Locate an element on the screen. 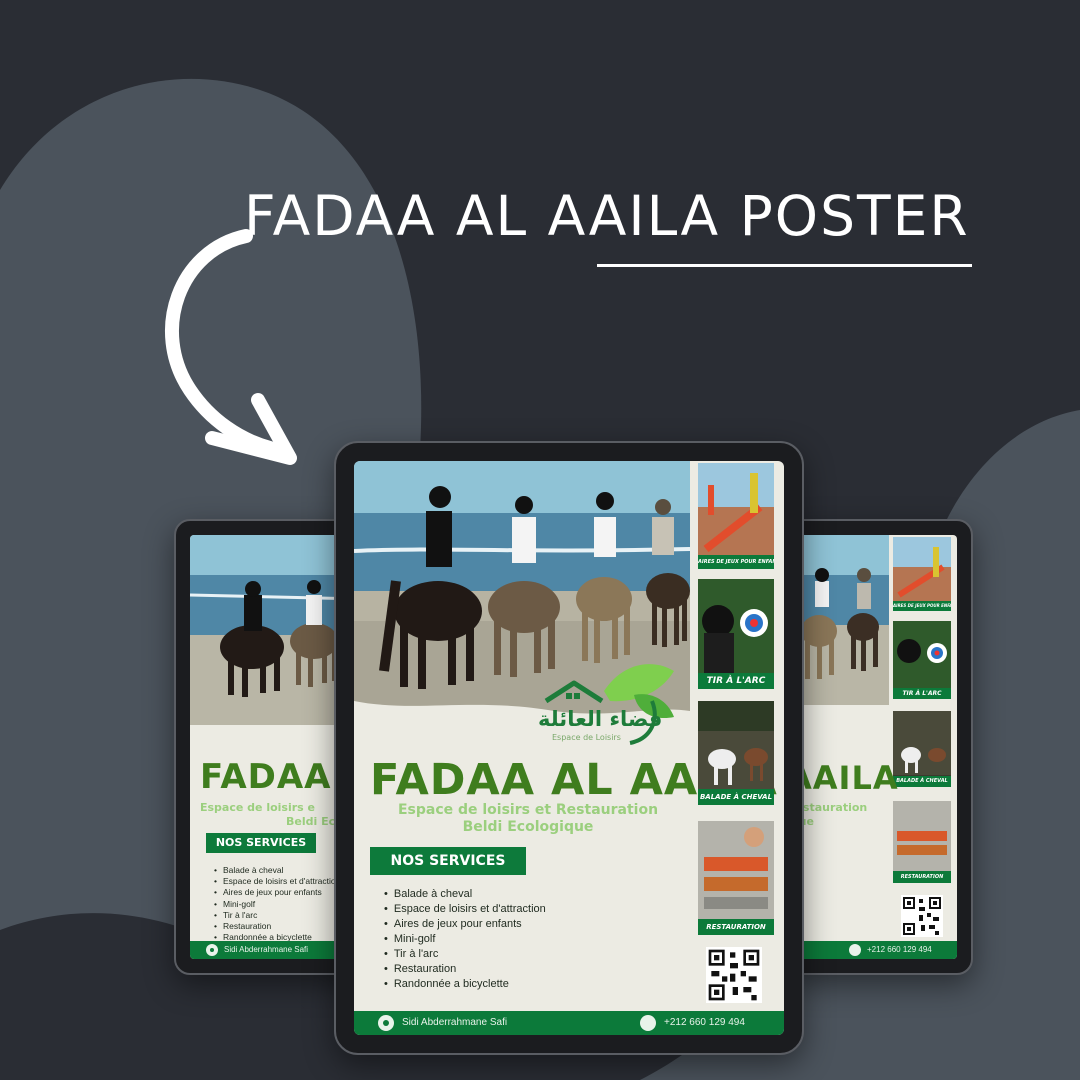  tile-archery: TIR À L'ARC is located at coordinates (736, 634).